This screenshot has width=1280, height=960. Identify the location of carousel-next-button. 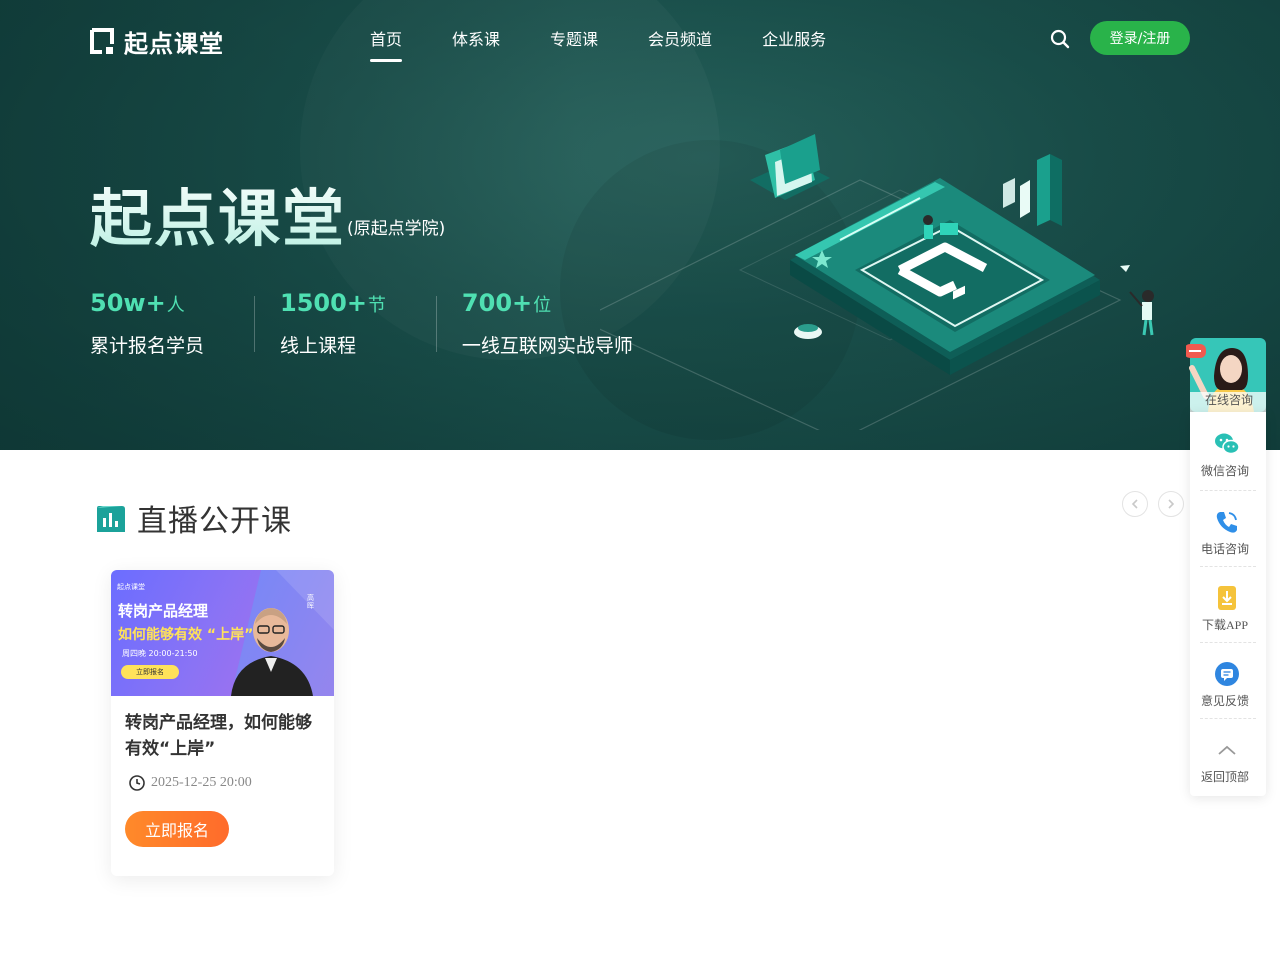
(1171, 504).